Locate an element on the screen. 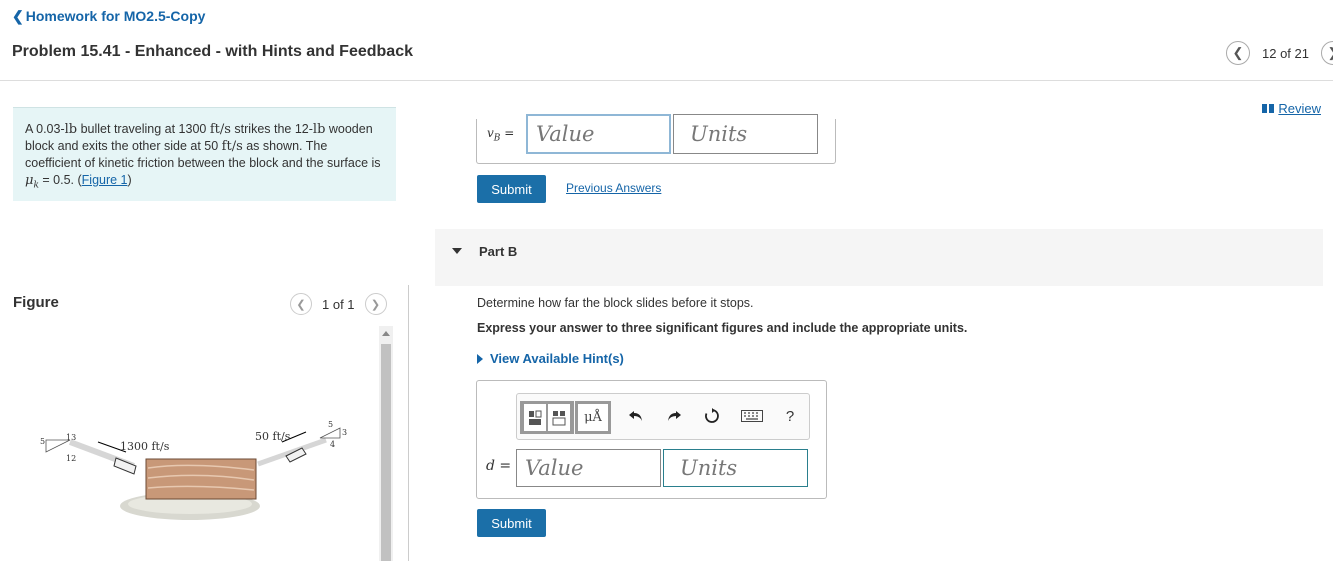  part-a-units-input: Units is located at coordinates (745, 134).